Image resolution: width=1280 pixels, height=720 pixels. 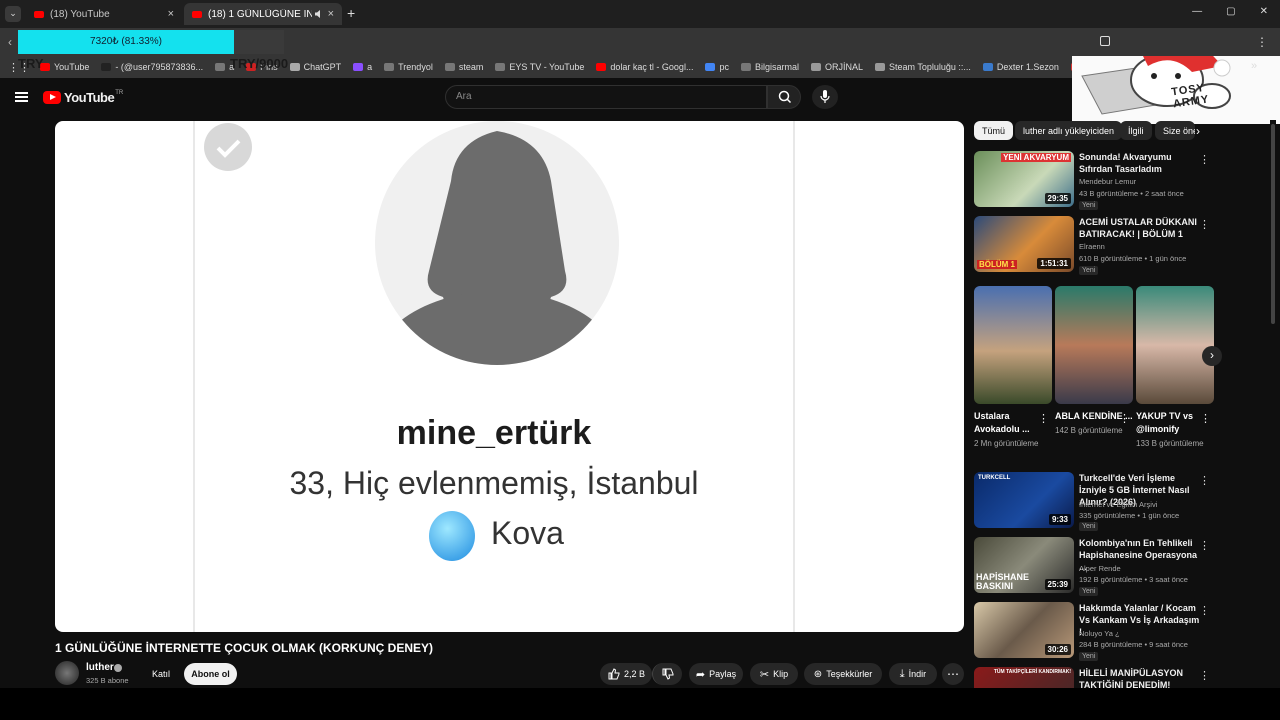 I want to click on tab-youtube: (18) YouTube ×, so click(x=104, y=14).